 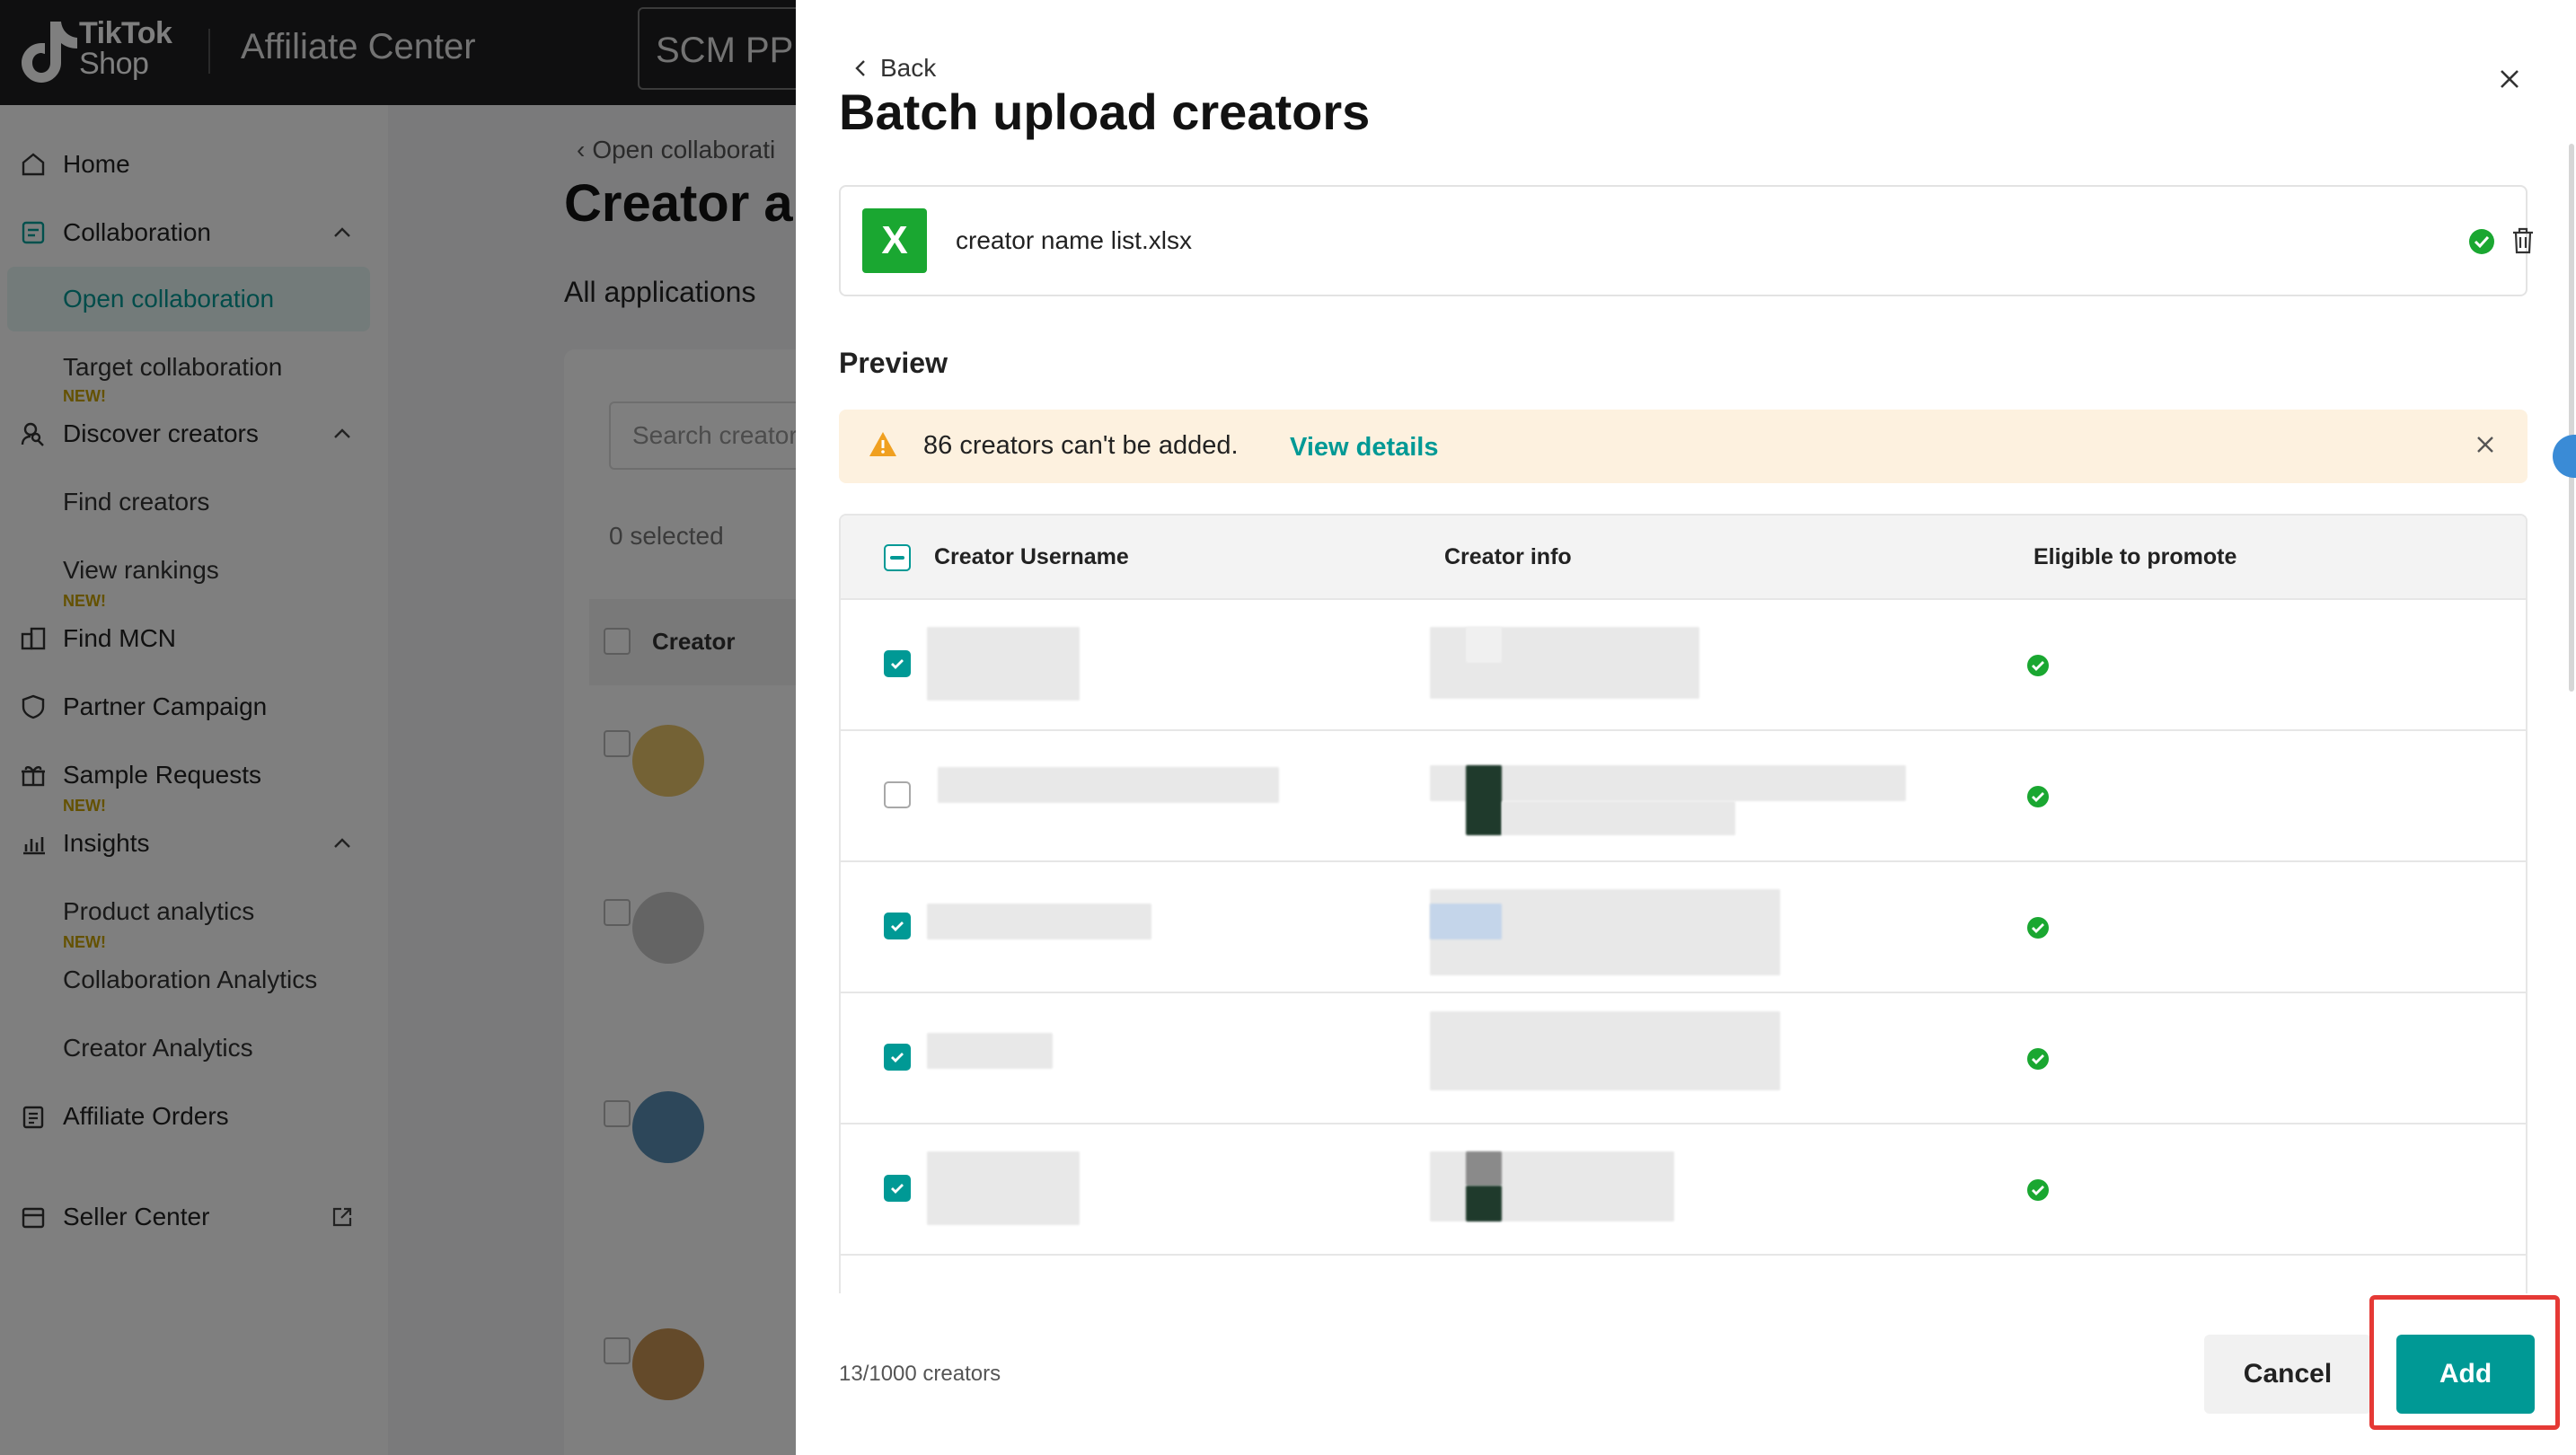 I want to click on warning-icon, so click(x=882, y=444).